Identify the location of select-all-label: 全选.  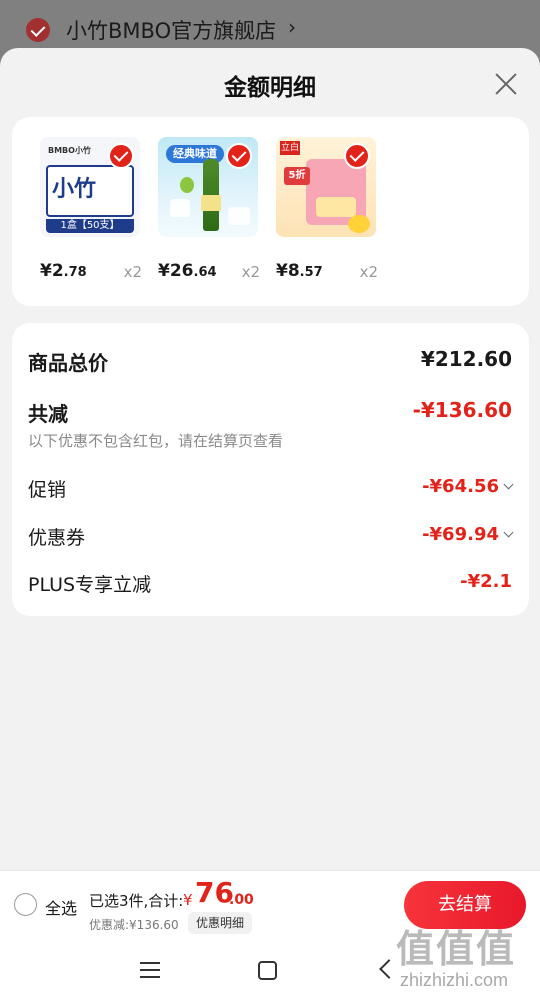
(61, 907).